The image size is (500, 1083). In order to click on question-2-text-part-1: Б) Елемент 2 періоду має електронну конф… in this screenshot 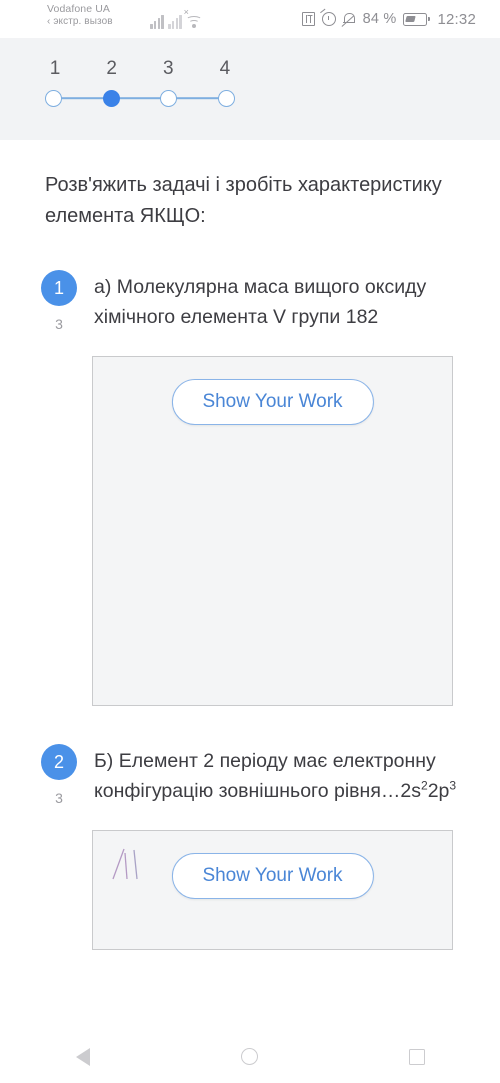, I will do `click(265, 776)`.